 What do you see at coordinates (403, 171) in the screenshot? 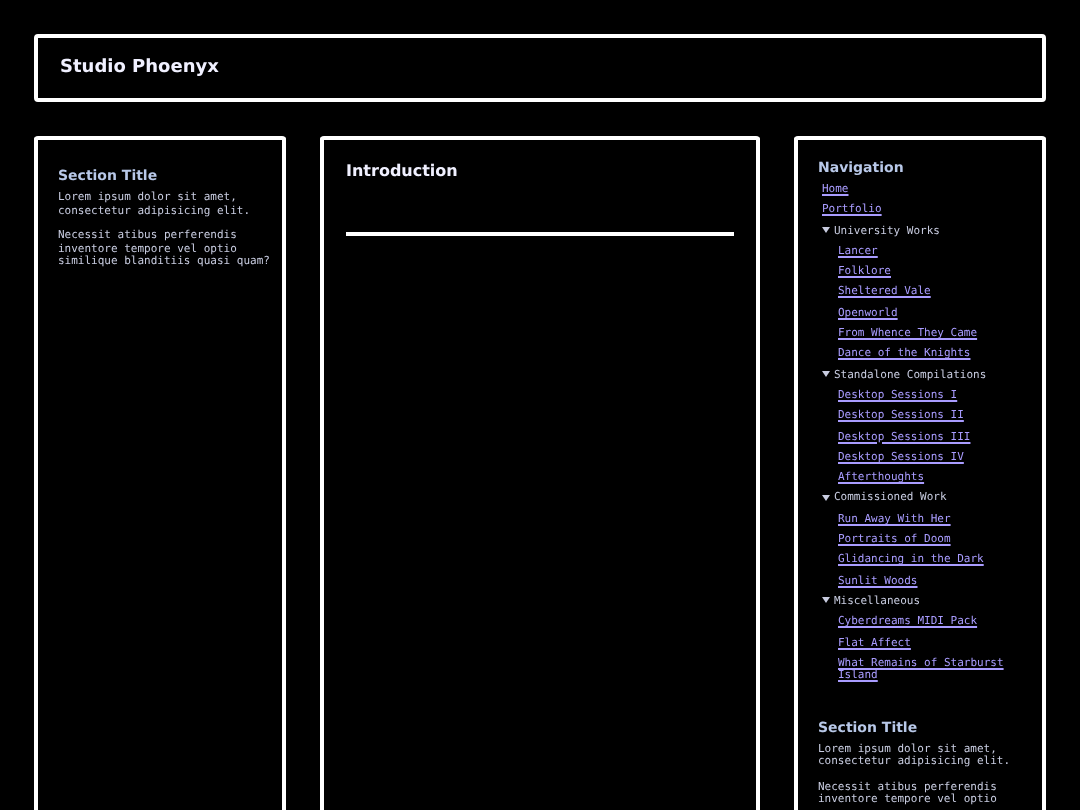
I see `page-heading: Introduction` at bounding box center [403, 171].